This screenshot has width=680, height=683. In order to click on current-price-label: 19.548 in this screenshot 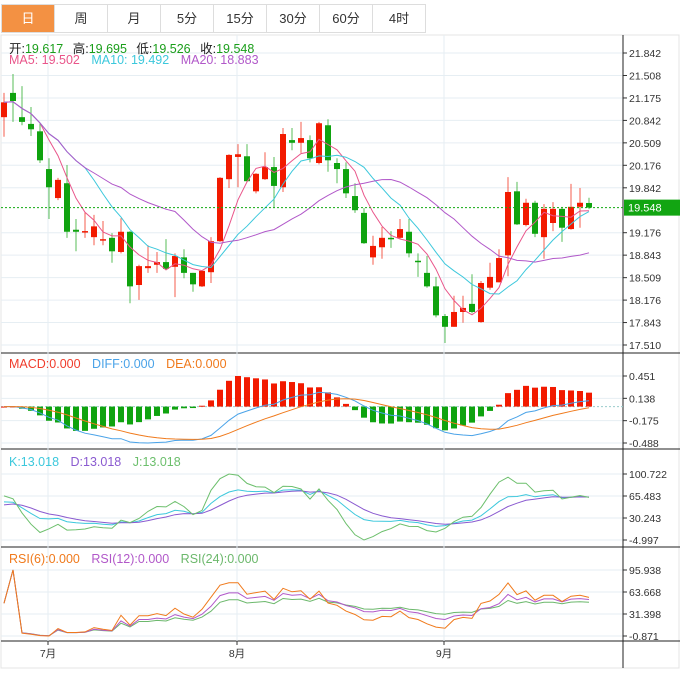, I will do `click(645, 209)`.